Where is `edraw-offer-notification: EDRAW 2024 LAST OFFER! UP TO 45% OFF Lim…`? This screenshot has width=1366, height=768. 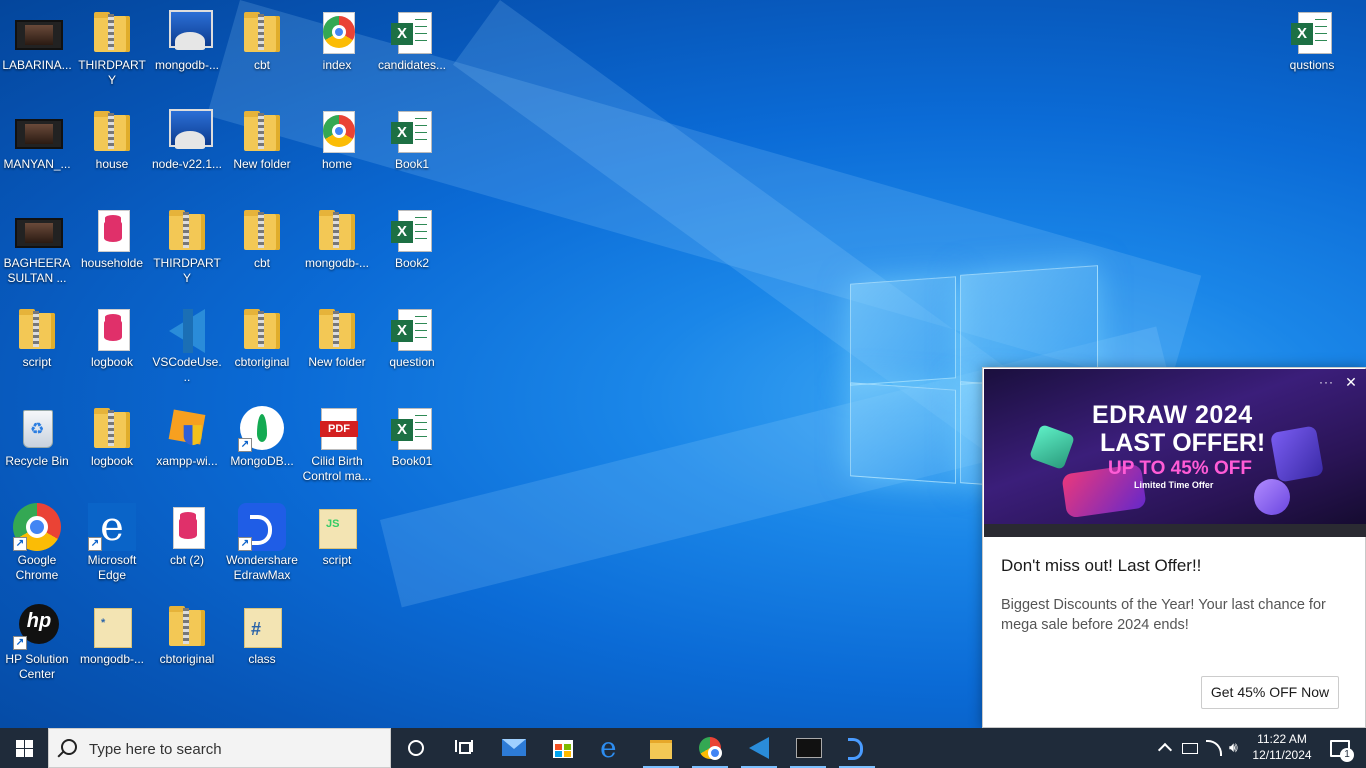 edraw-offer-notification: EDRAW 2024 LAST OFFER! UP TO 45% OFF Lim… is located at coordinates (1174, 547).